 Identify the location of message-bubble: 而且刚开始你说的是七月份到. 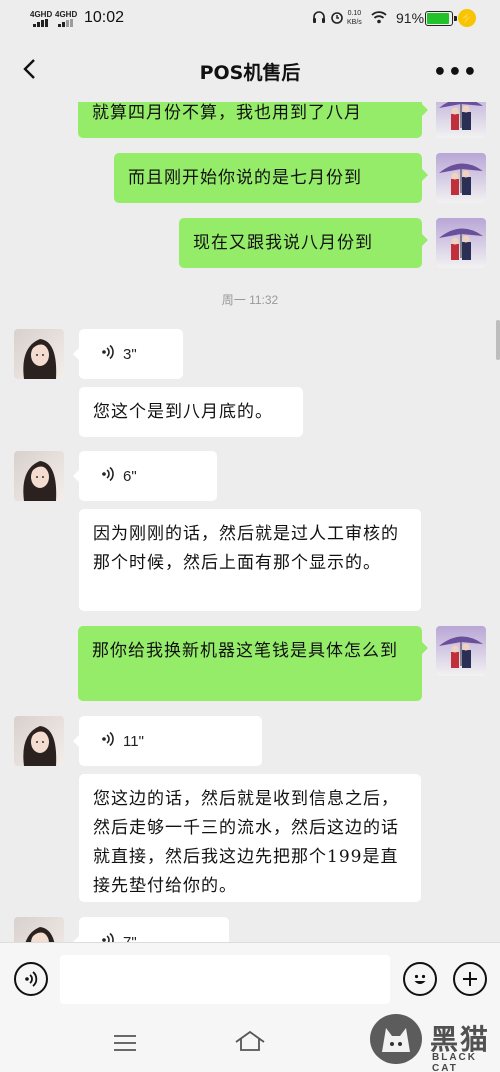
(271, 178).